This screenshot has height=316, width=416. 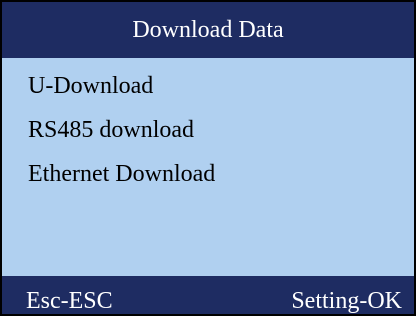 I want to click on menu-item-ethernet-download: Ethernet Download, so click(x=121, y=174).